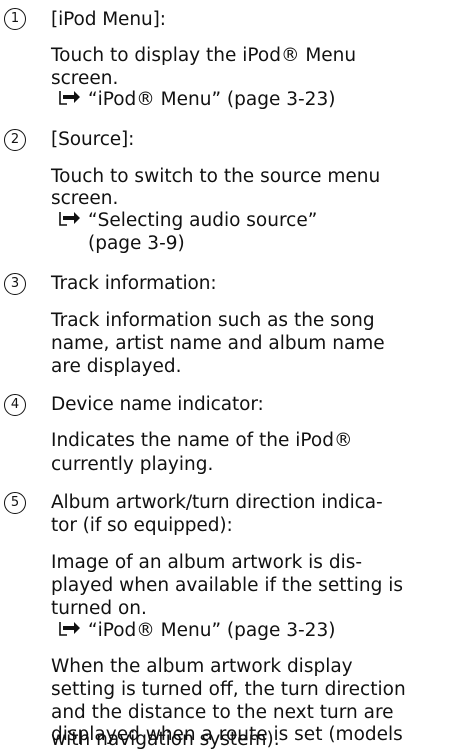 Image resolution: width=463 pixels, height=754 pixels. Describe the element at coordinates (203, 220) in the screenshot. I see `cross-reference-text: “Selecting audio source”` at that location.